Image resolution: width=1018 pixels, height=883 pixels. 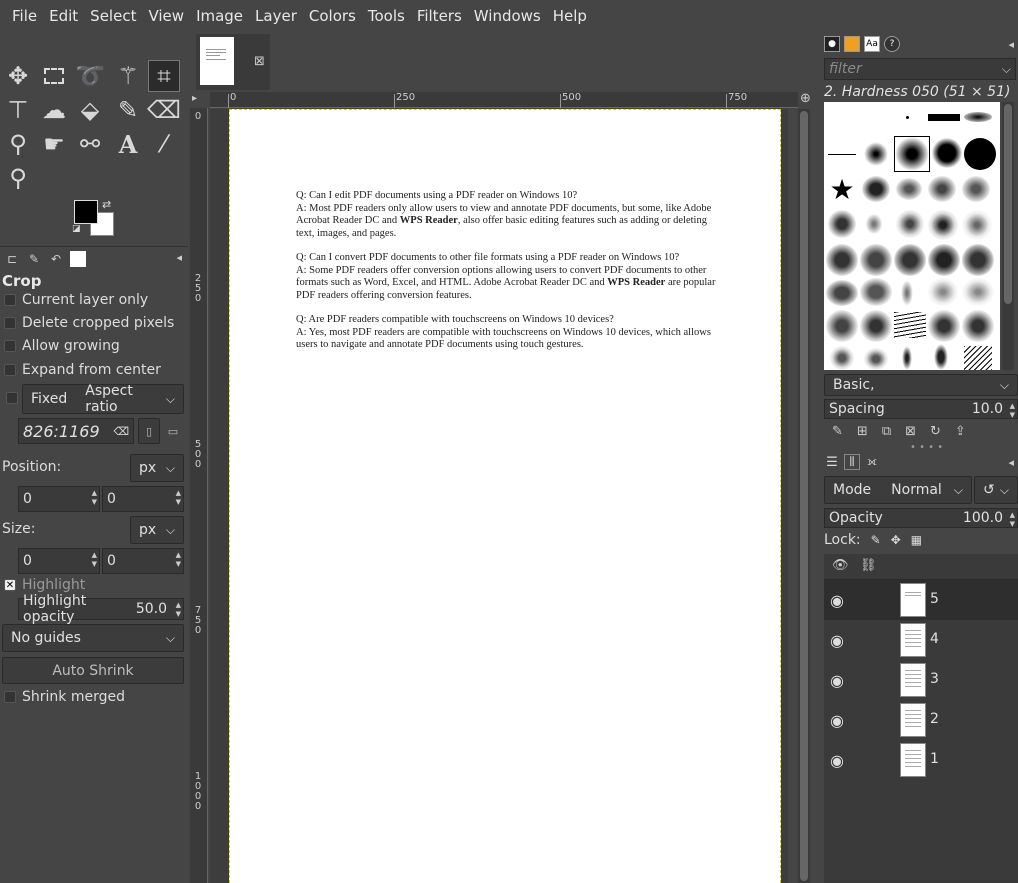 I want to click on color-picker-tool-icon: ⁄, so click(x=164, y=144).